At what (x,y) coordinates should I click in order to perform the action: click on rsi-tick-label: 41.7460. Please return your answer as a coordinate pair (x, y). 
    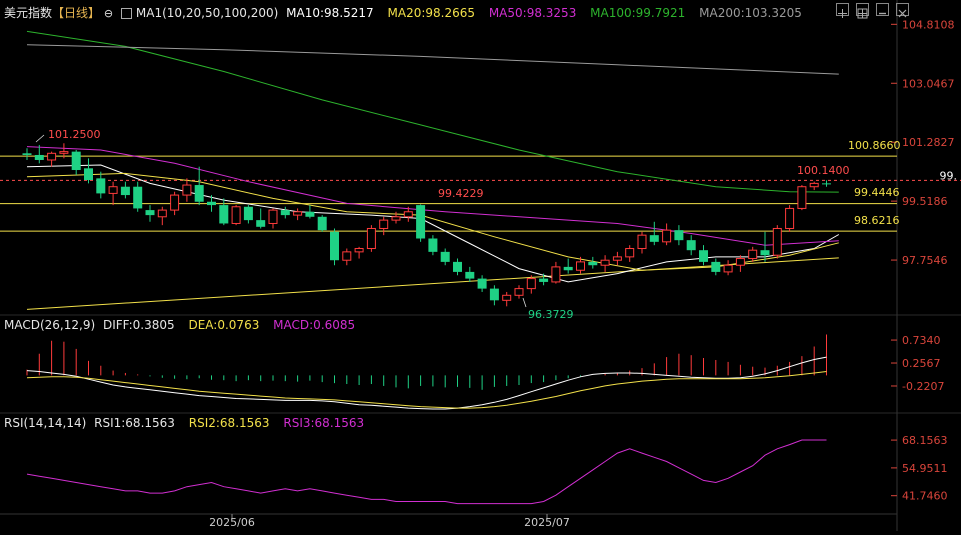
    Looking at the image, I should click on (925, 496).